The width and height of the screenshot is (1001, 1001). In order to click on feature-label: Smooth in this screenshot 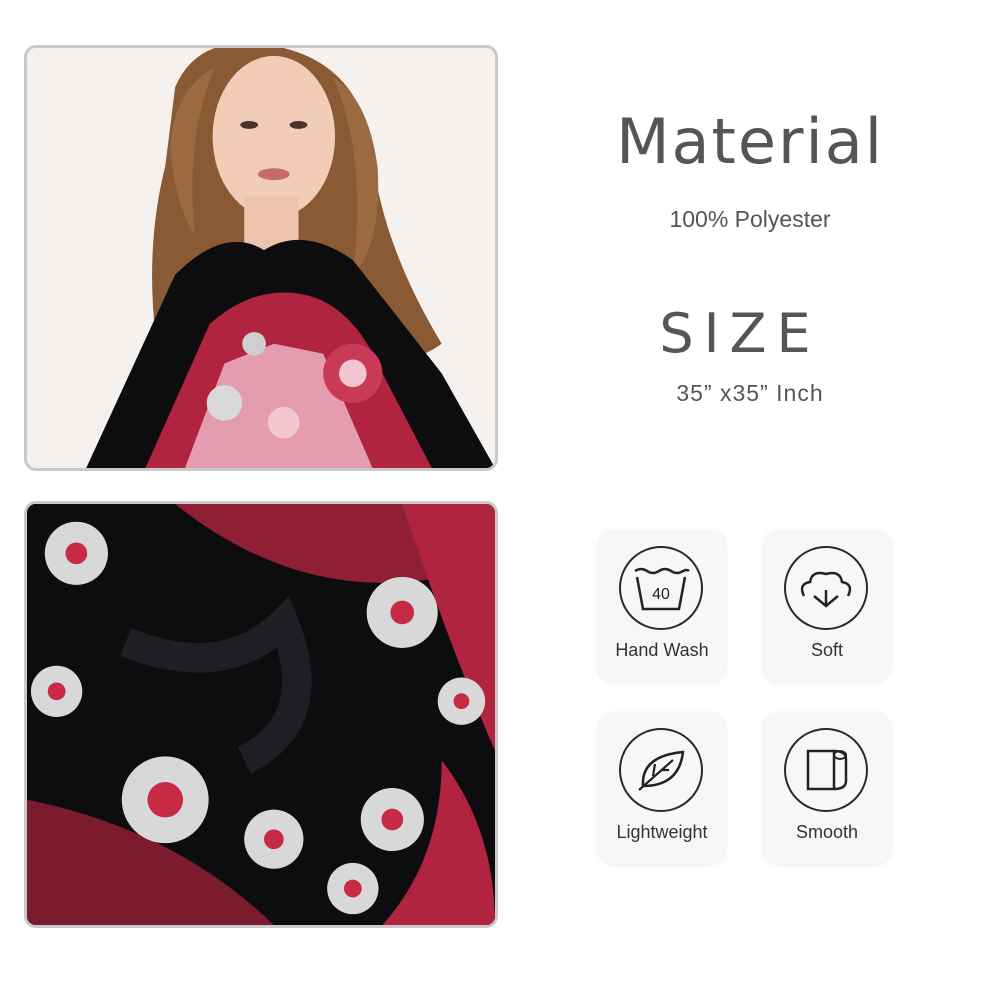, I will do `click(827, 832)`.